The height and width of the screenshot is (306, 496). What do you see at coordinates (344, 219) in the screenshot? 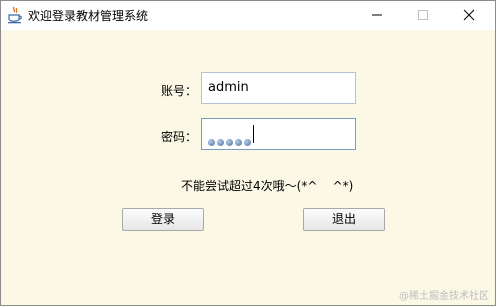
I see `exit-button: 退出` at bounding box center [344, 219].